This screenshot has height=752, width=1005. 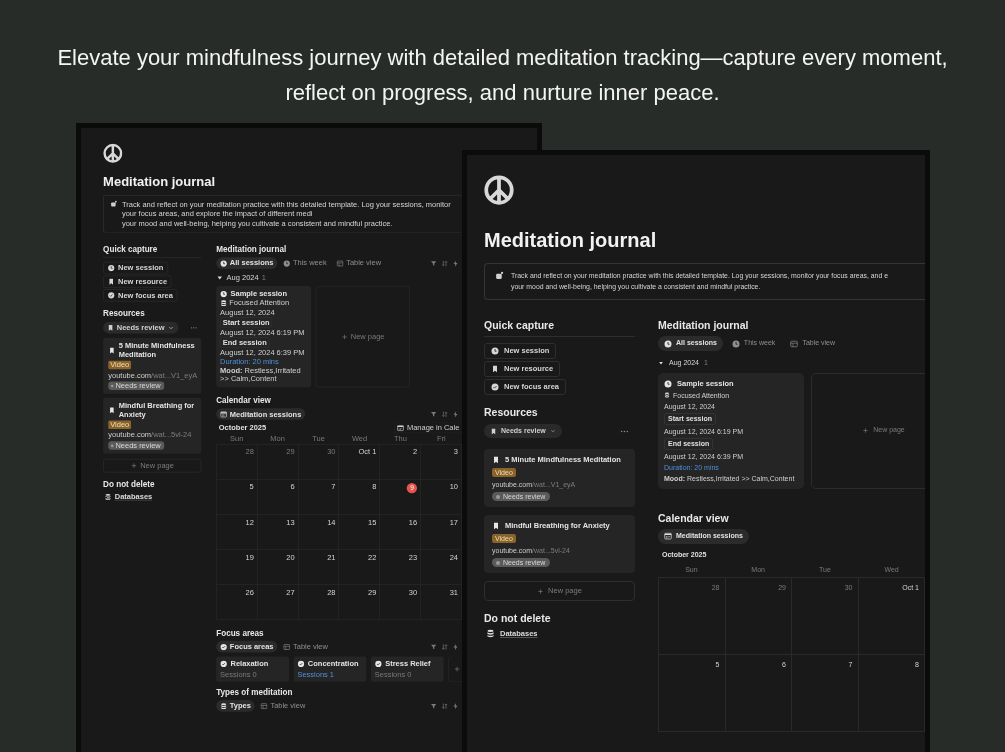 What do you see at coordinates (552, 431) in the screenshot?
I see `chevron-icon` at bounding box center [552, 431].